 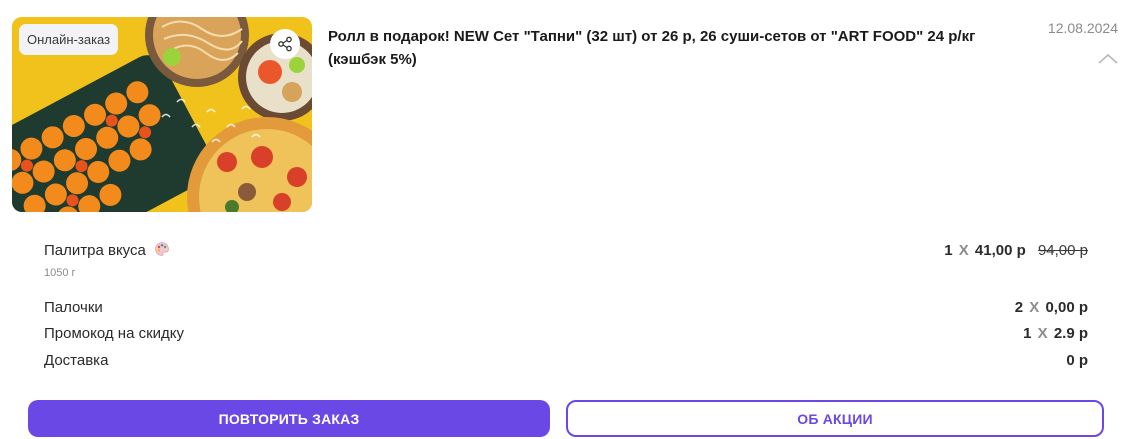 I want to click on order-item-row: Палитра вкуса 1 X 41,00 р 94,00 р, so click(x=566, y=251).